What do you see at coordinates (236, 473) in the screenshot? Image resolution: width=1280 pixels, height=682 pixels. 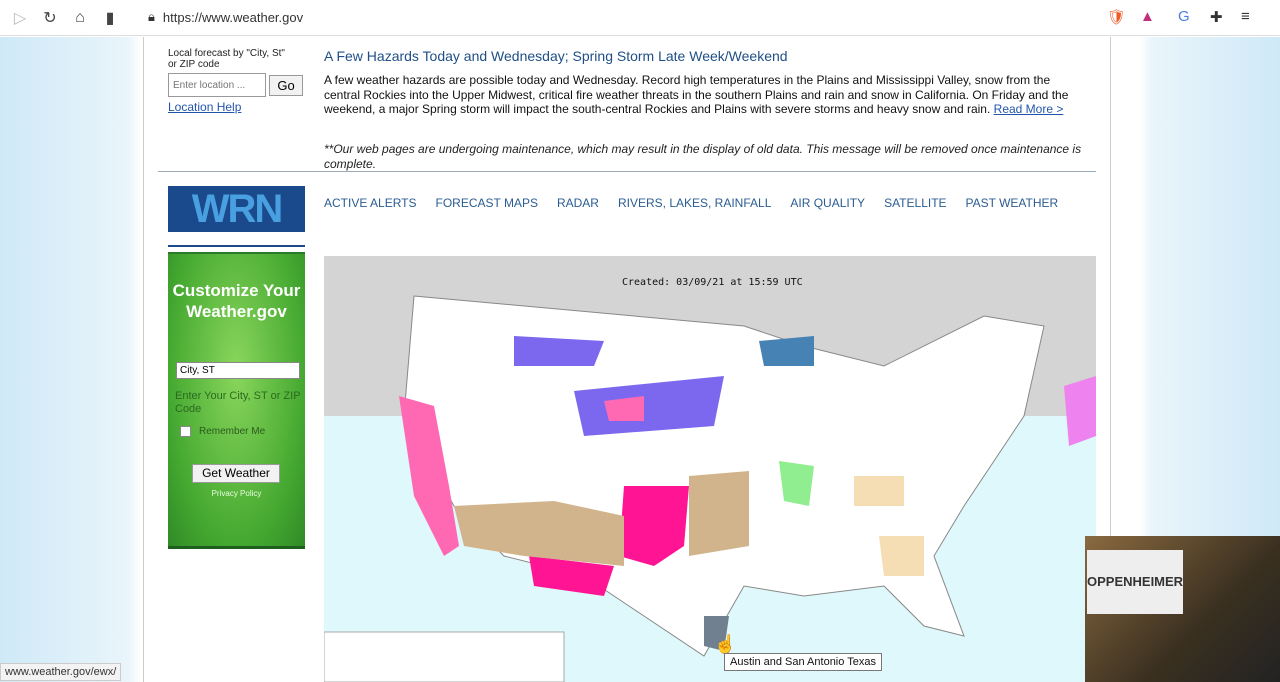 I see `get-weather-button: Get Weather` at bounding box center [236, 473].